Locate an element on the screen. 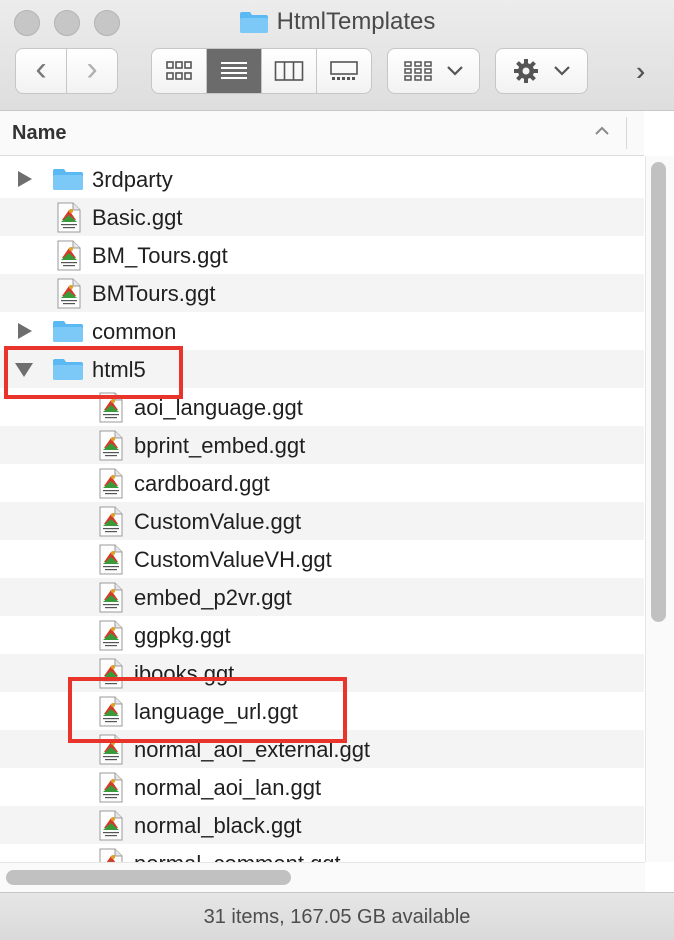 Image resolution: width=674 pixels, height=940 pixels. back-button: ‹ is located at coordinates (41, 71).